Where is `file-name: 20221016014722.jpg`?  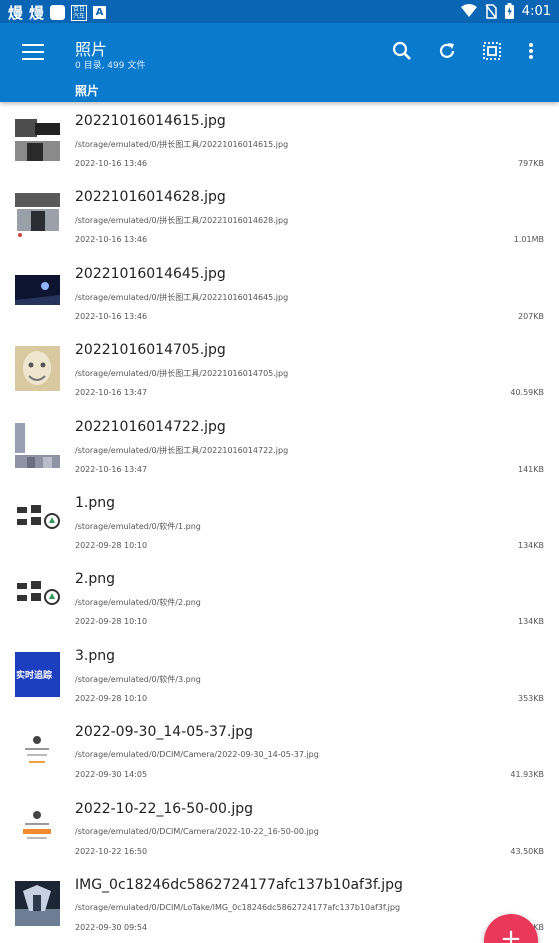
file-name: 20221016014722.jpg is located at coordinates (150, 426).